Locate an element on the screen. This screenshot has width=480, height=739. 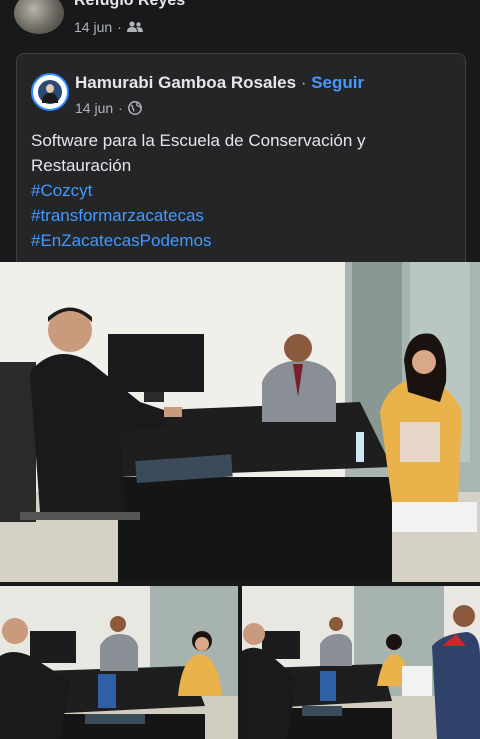
post-meta: 14 jun · is located at coordinates (108, 27).